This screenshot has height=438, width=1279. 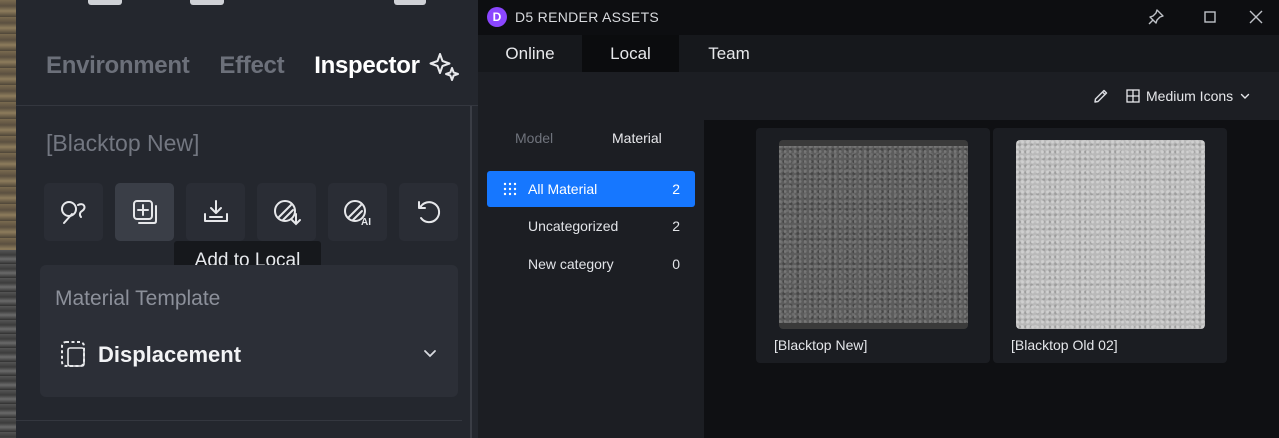 I want to click on material-picker-button, so click(x=73, y=212).